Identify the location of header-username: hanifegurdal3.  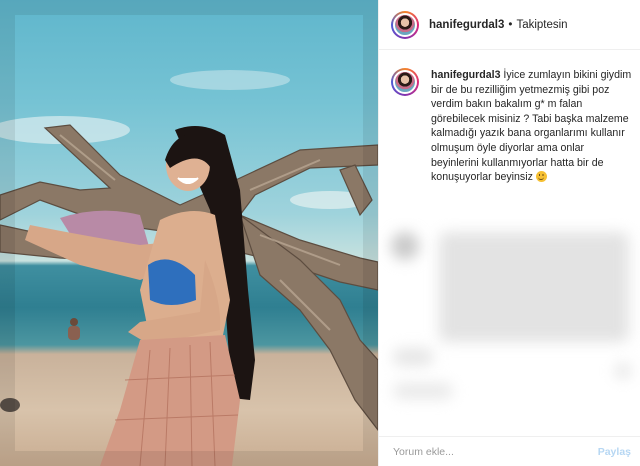
(466, 25).